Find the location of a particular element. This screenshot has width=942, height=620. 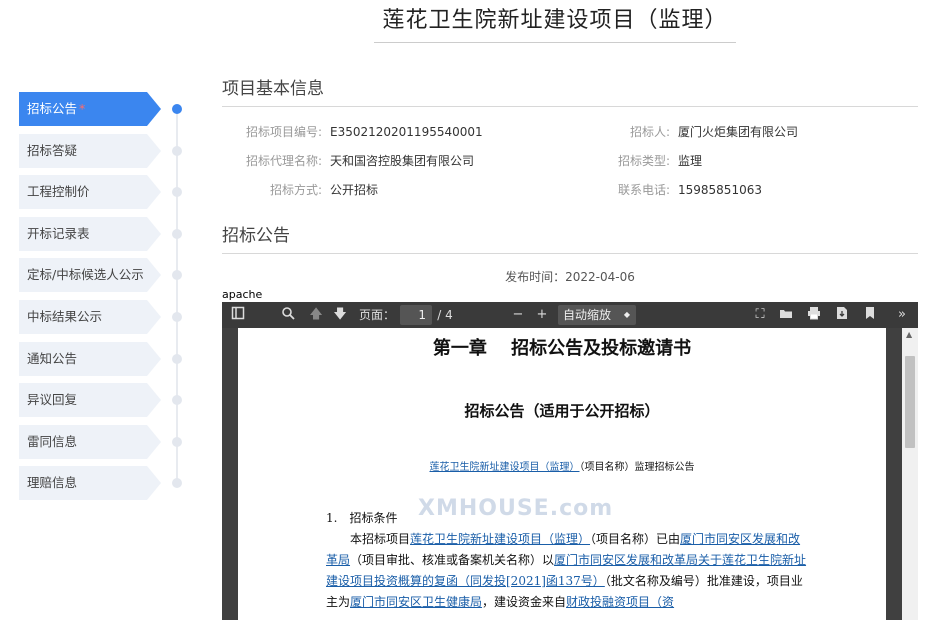

required-marker: * is located at coordinates (82, 108).